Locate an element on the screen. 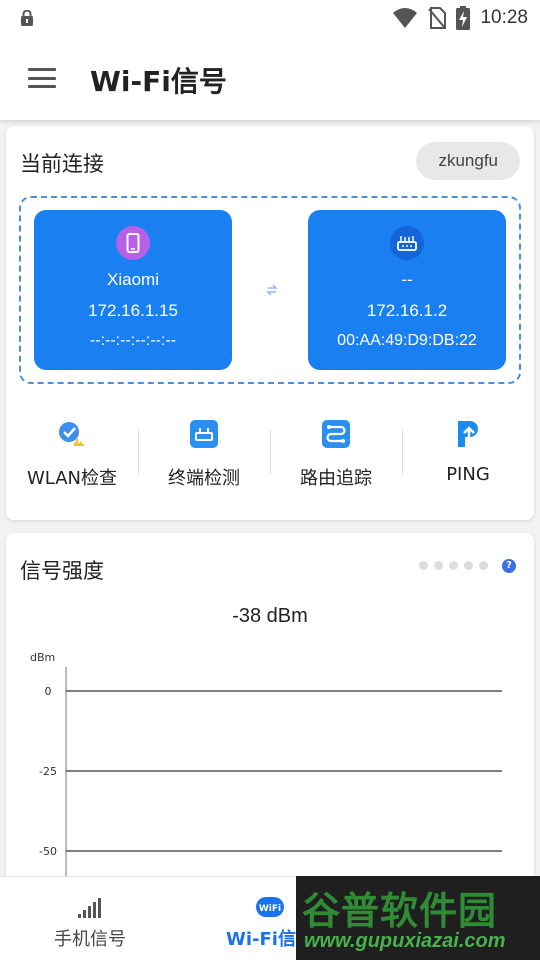  tool-ping: PING is located at coordinates (468, 452).